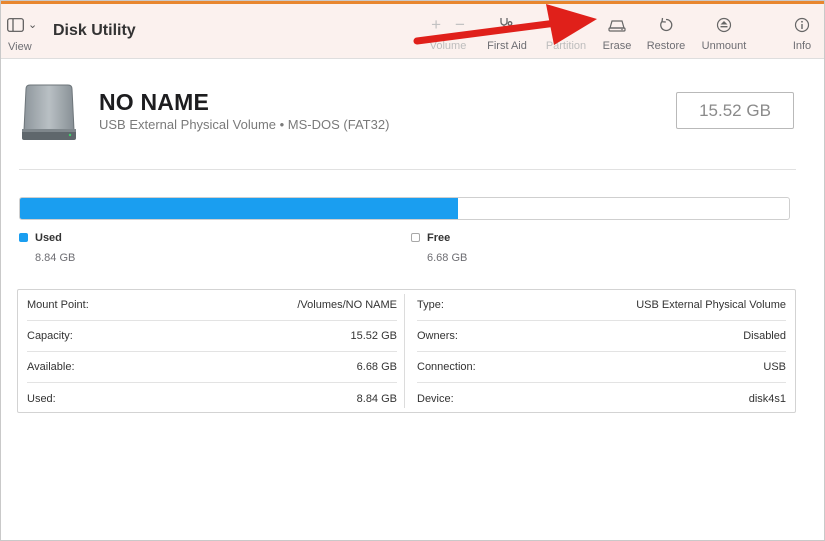 Image resolution: width=825 pixels, height=541 pixels. I want to click on restore-arrow-icon, so click(666, 24).